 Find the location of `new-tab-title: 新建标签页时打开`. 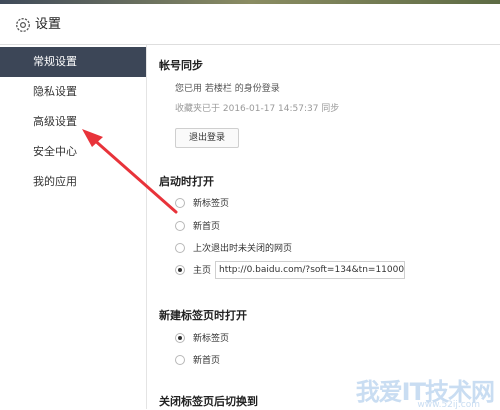

new-tab-title: 新建标签页时打开 is located at coordinates (203, 315).